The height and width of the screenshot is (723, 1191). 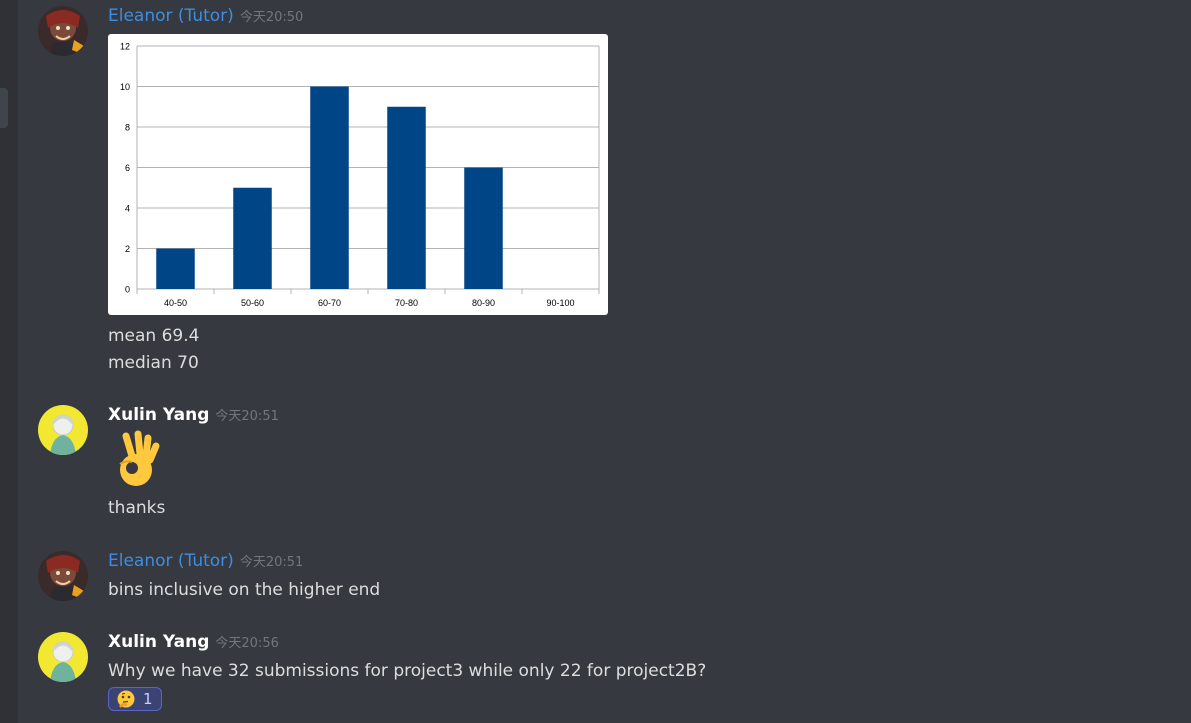 I want to click on message-text: thanks, so click(x=137, y=508).